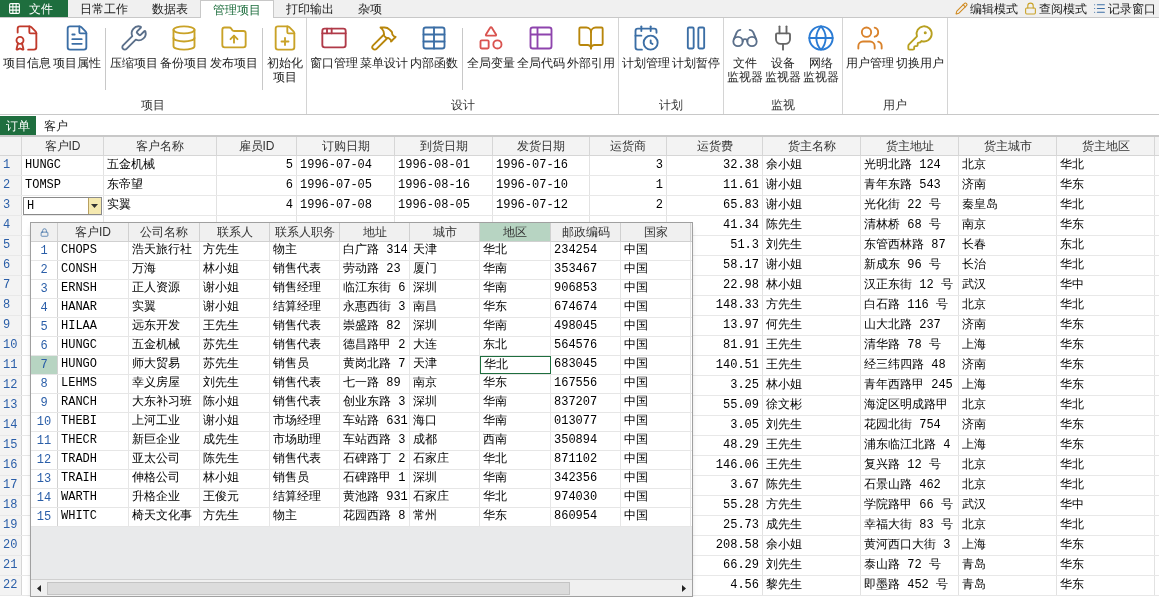 Image resolution: width=1159 pixels, height=597 pixels. I want to click on table-cell: 幸福大街 83 号, so click(910, 525).